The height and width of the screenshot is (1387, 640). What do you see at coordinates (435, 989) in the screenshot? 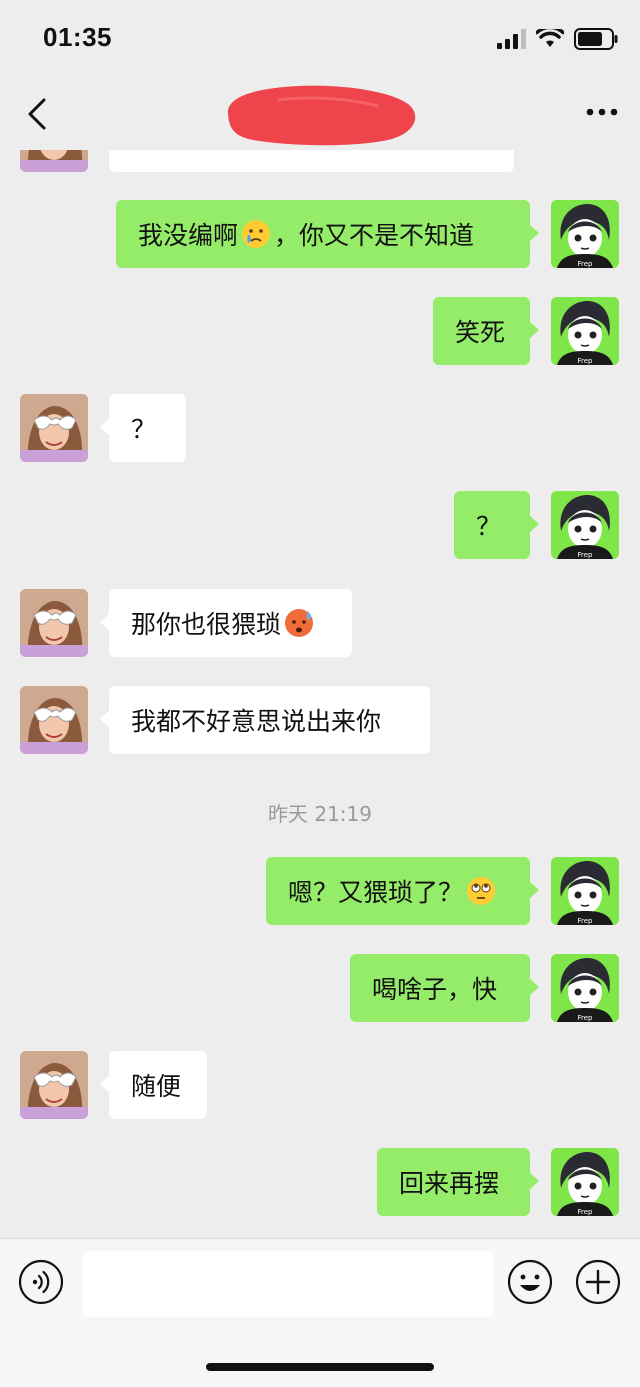
I see `message-text: 喝啥子，快` at bounding box center [435, 989].